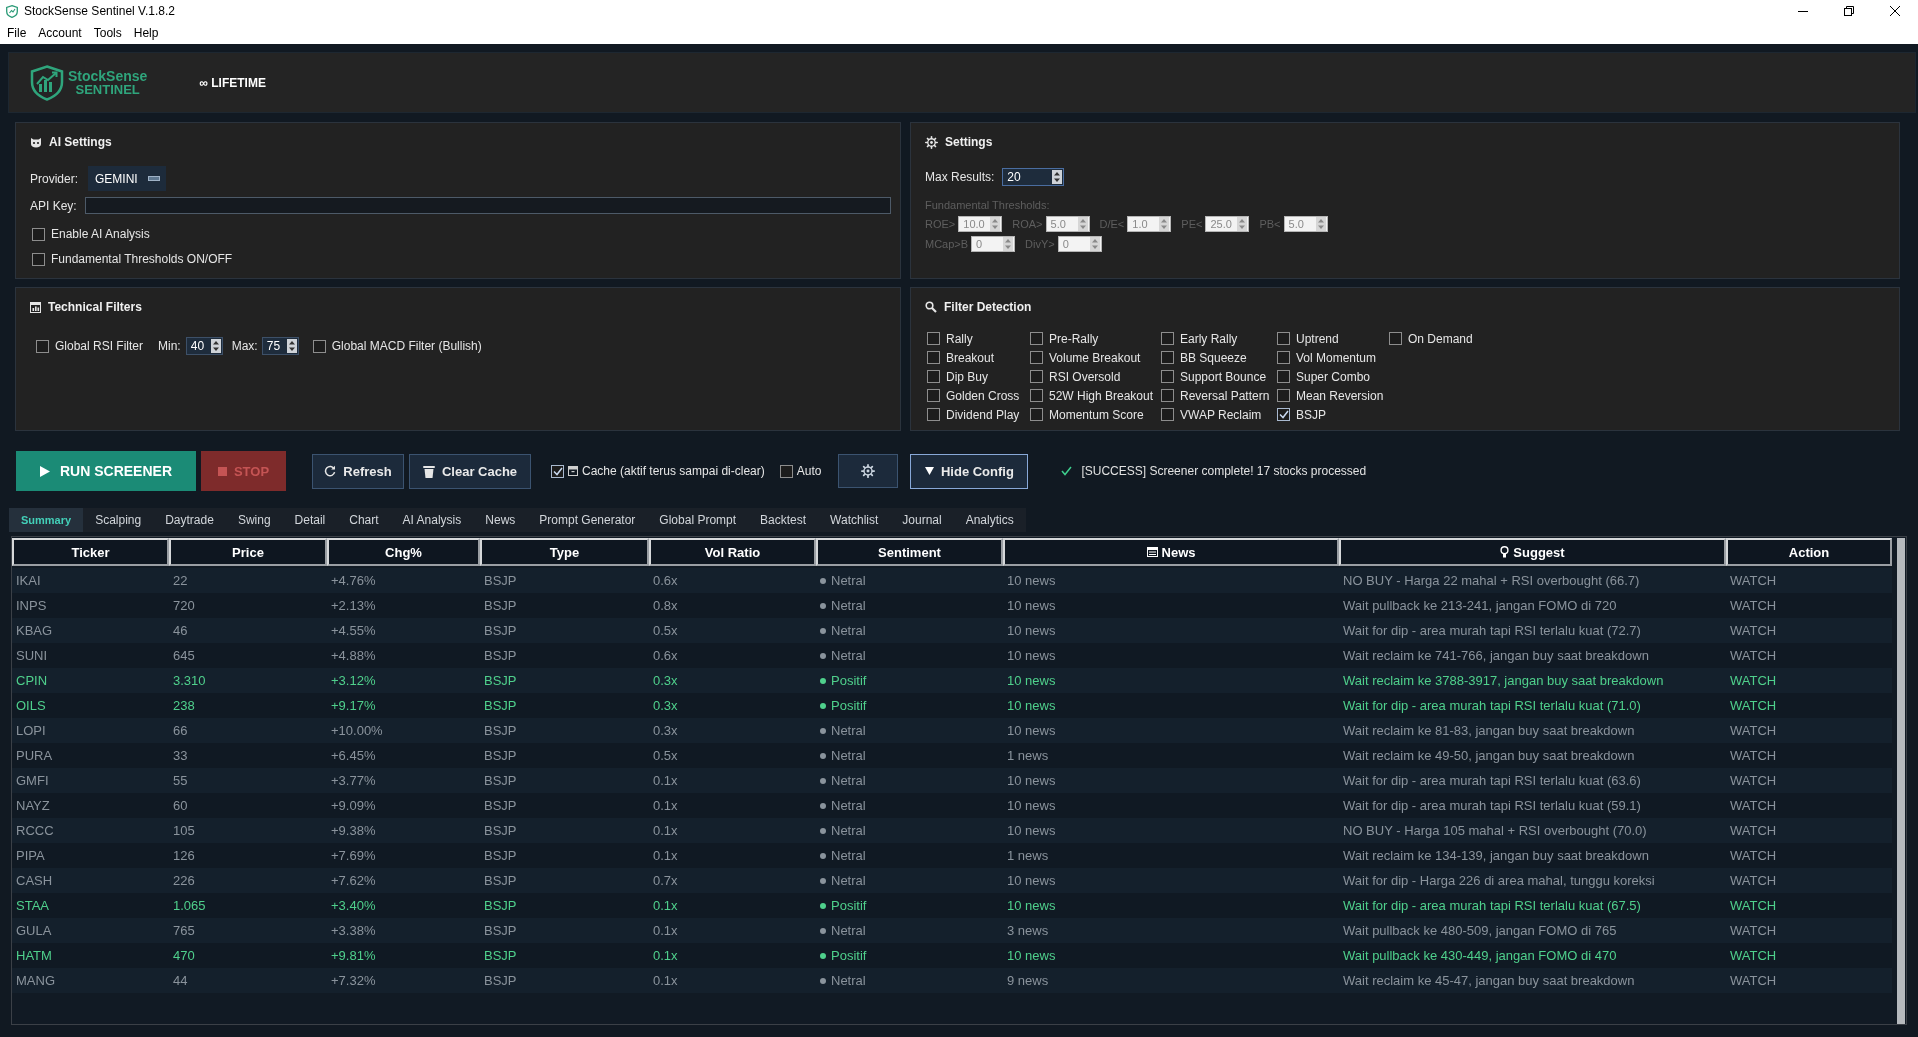 This screenshot has width=1918, height=1037. What do you see at coordinates (280, 346) in the screenshot?
I see `spin-field: 75` at bounding box center [280, 346].